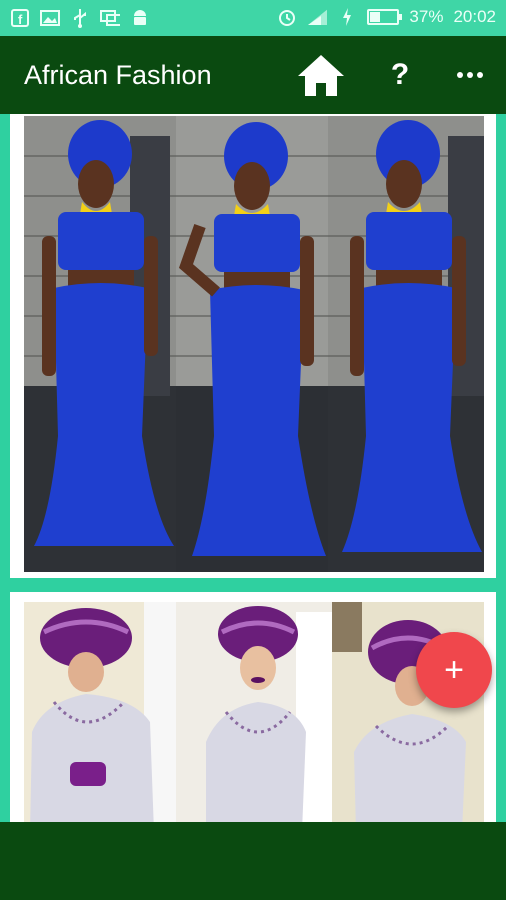 Image resolution: width=506 pixels, height=900 pixels. What do you see at coordinates (317, 17) in the screenshot?
I see `signal-icon` at bounding box center [317, 17].